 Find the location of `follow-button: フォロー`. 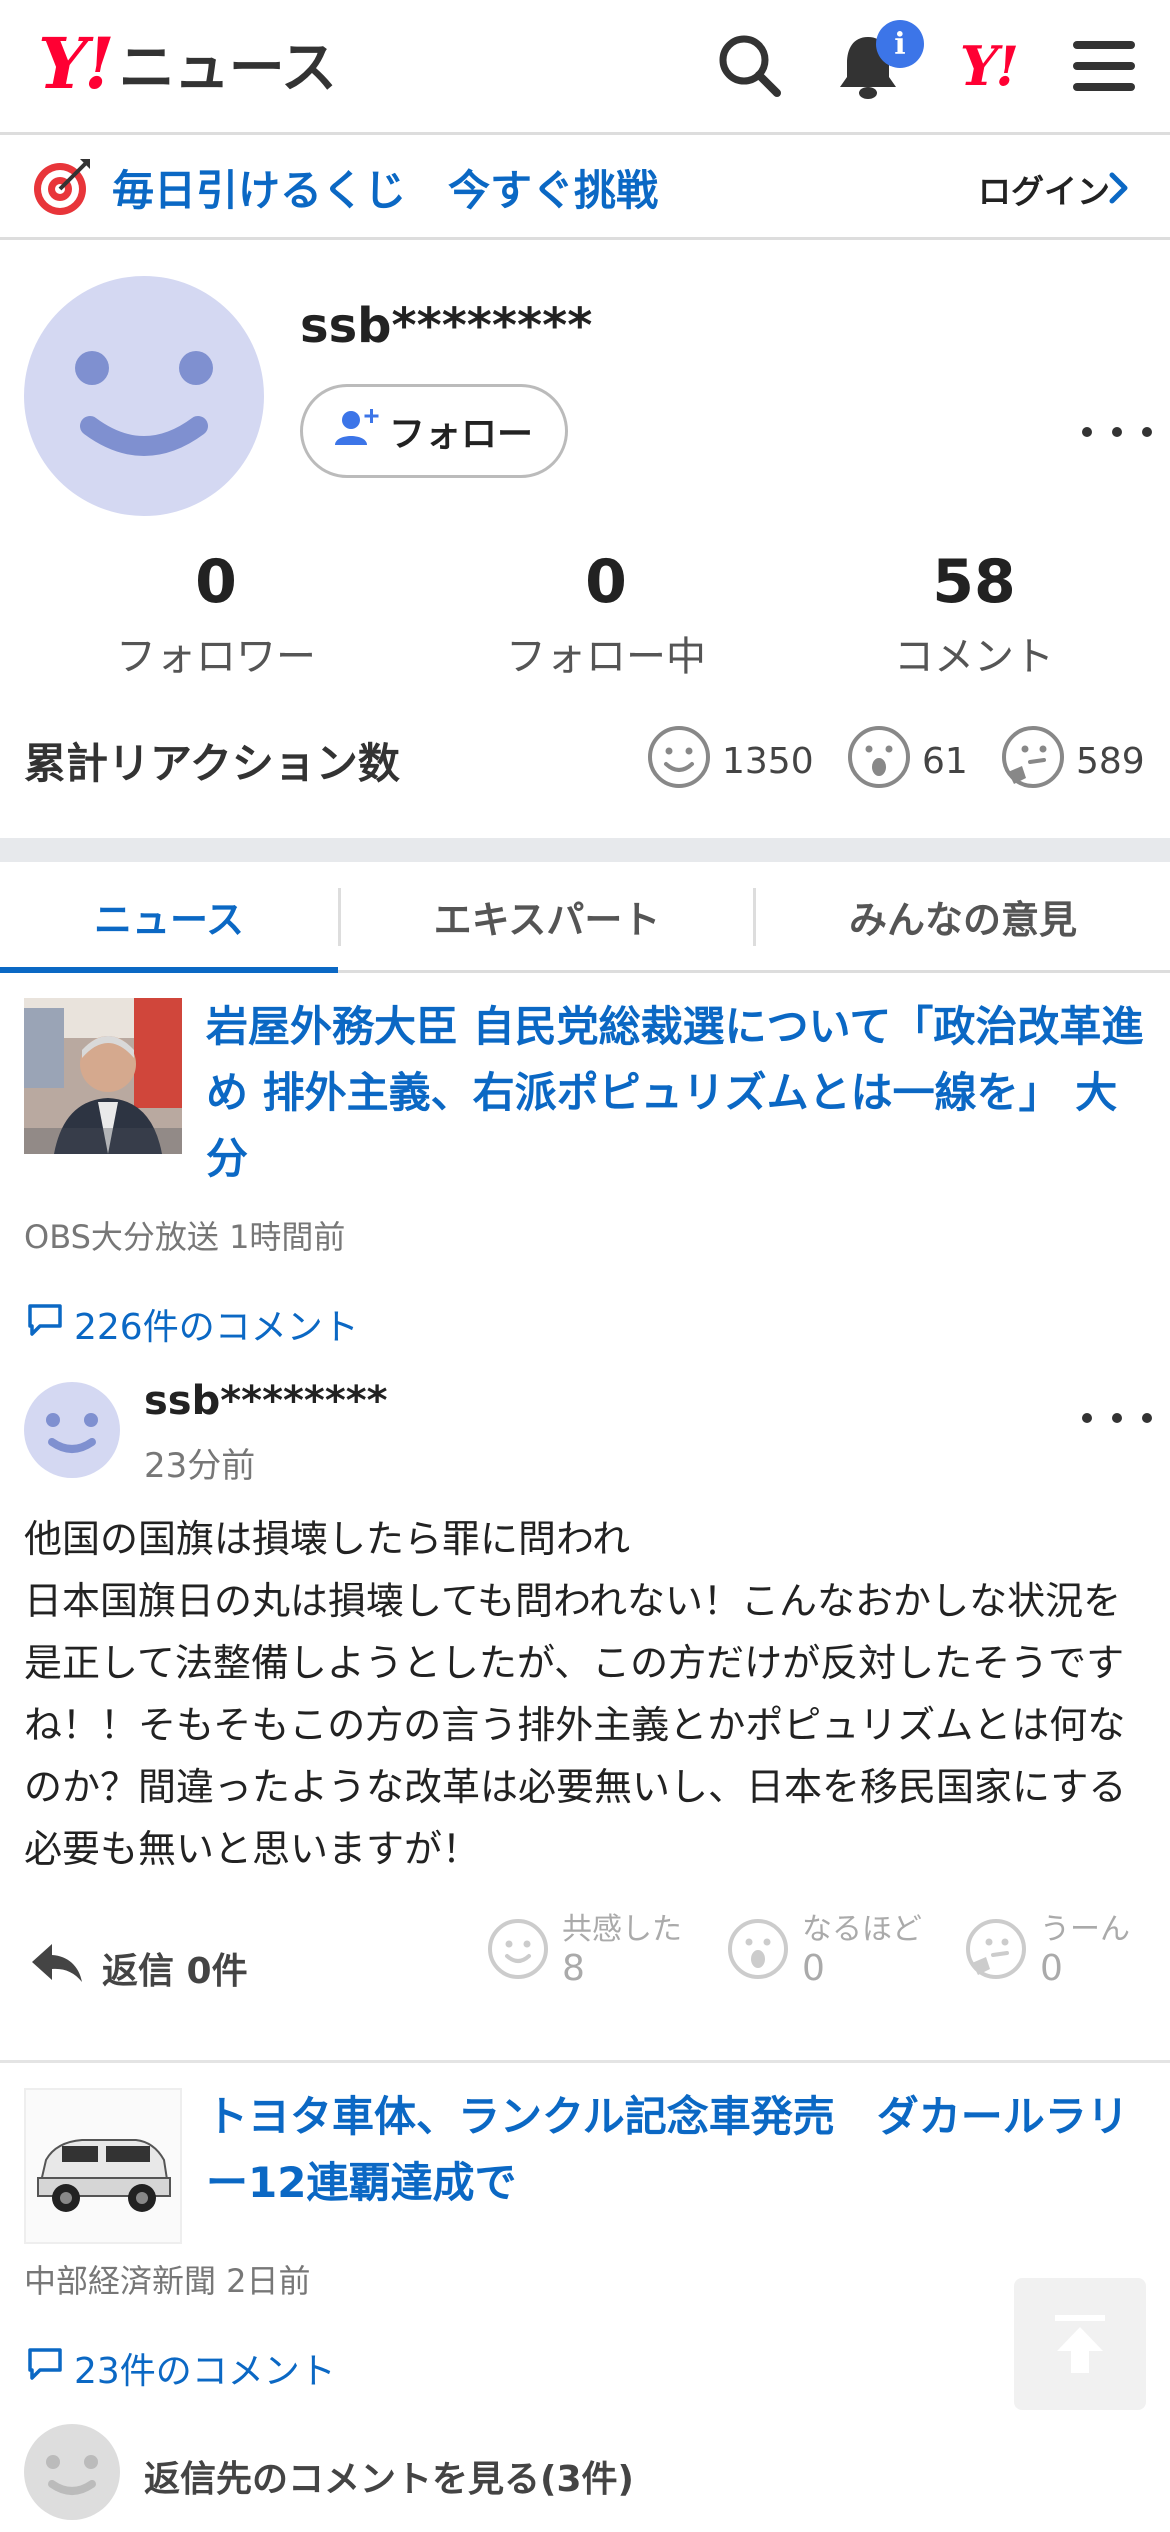

follow-button: フォロー is located at coordinates (434, 431).